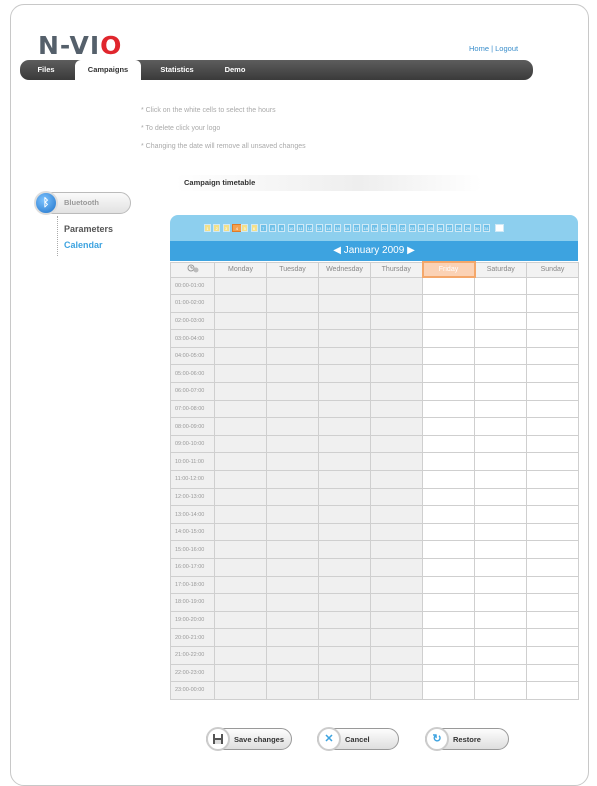 This screenshot has width=597, height=786. Describe the element at coordinates (347, 228) in the screenshot. I see `day-16: 16` at that location.